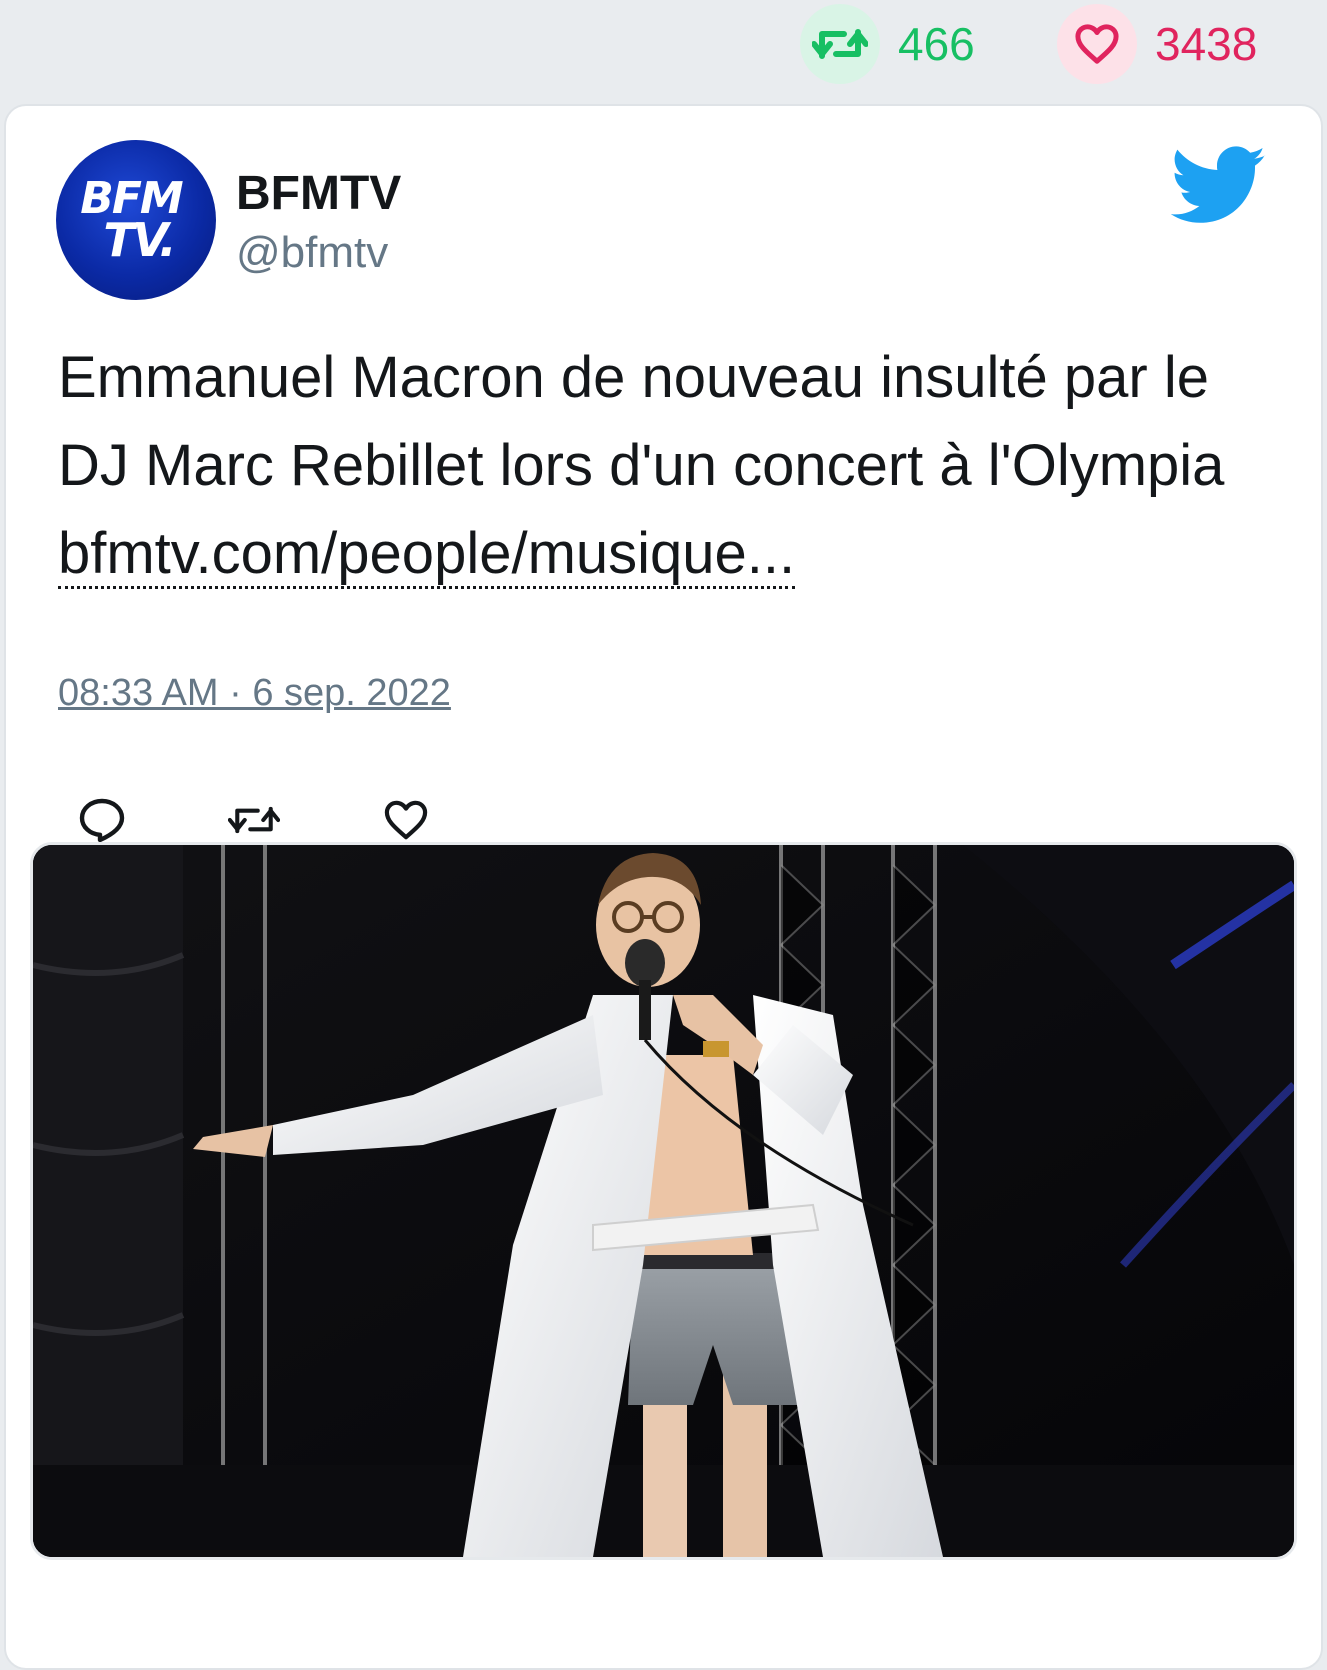 The height and width of the screenshot is (1670, 1327). What do you see at coordinates (312, 253) in the screenshot?
I see `account-handle: @bfmtv` at bounding box center [312, 253].